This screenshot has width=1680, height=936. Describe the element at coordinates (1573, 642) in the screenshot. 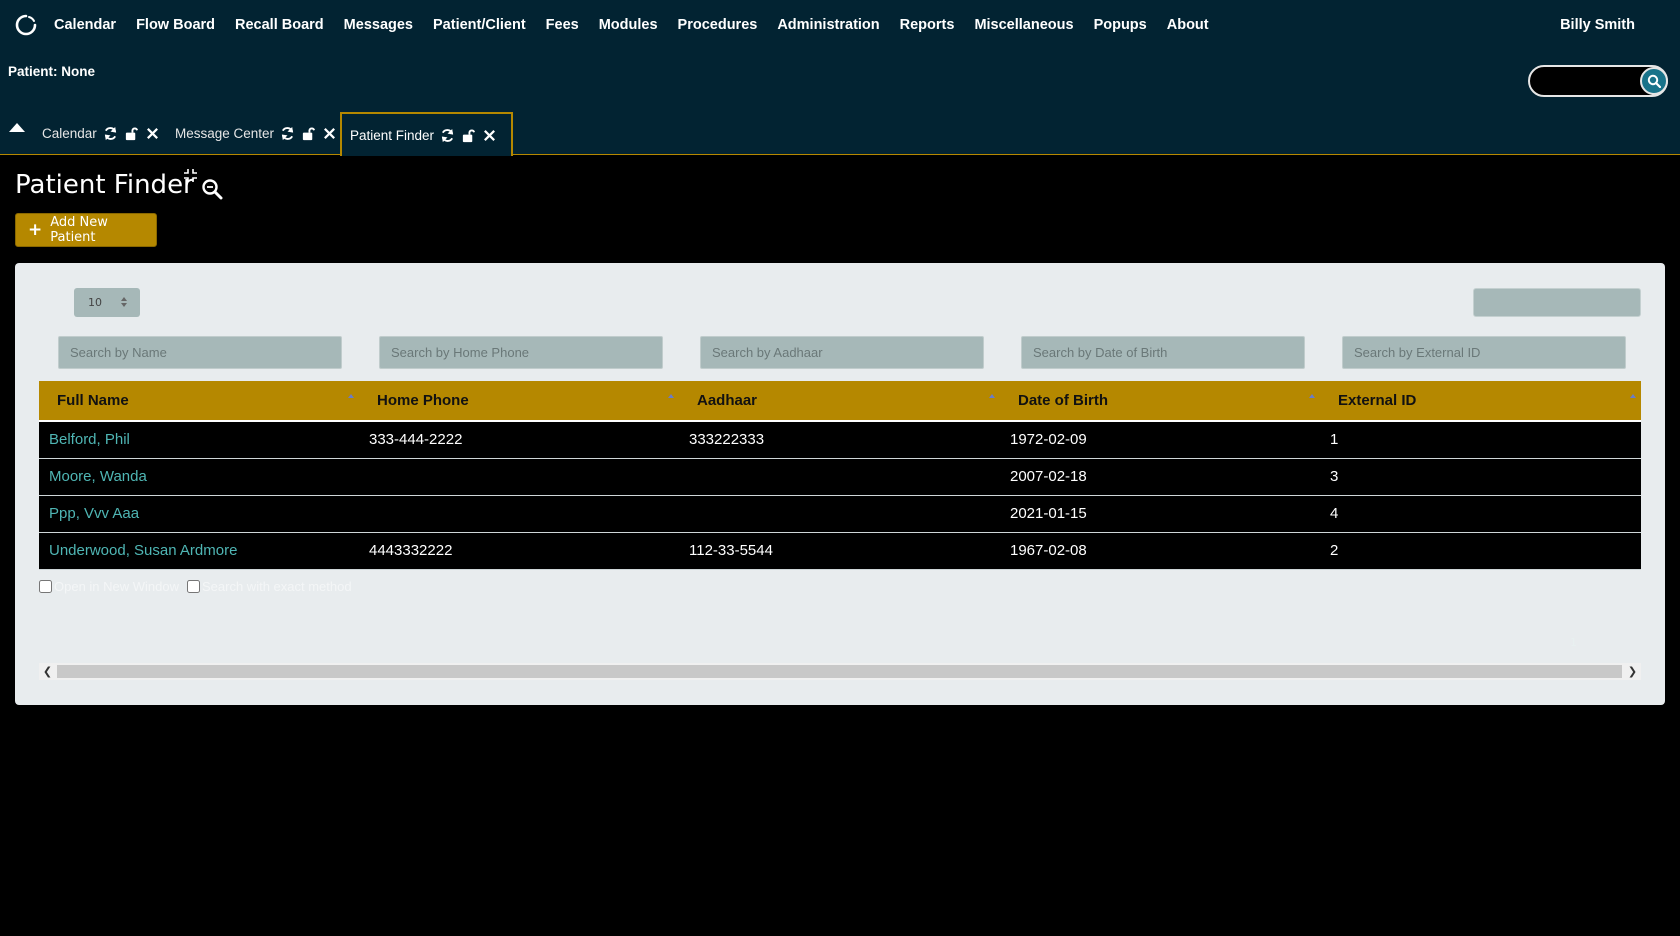

I see `pagination-page-1: 1` at that location.